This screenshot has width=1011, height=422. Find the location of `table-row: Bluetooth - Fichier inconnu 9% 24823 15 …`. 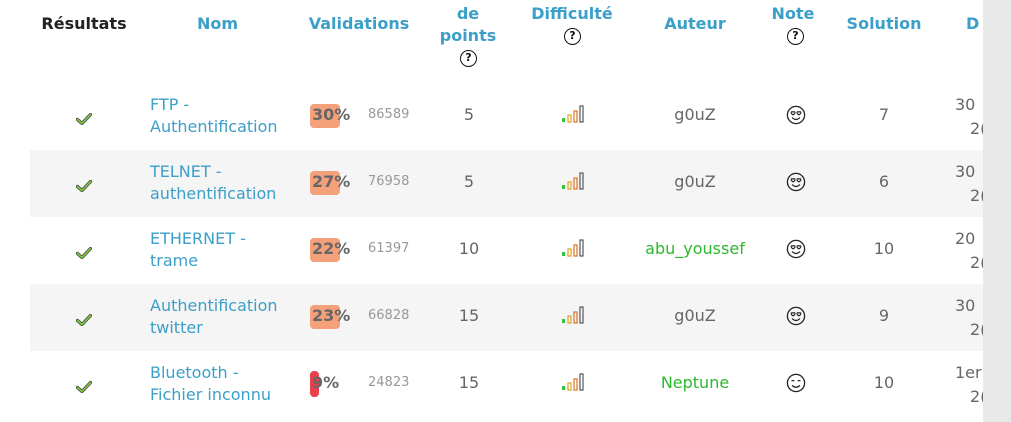

table-row: Bluetooth - Fichier inconnu 9% 24823 15 … is located at coordinates (506, 384).